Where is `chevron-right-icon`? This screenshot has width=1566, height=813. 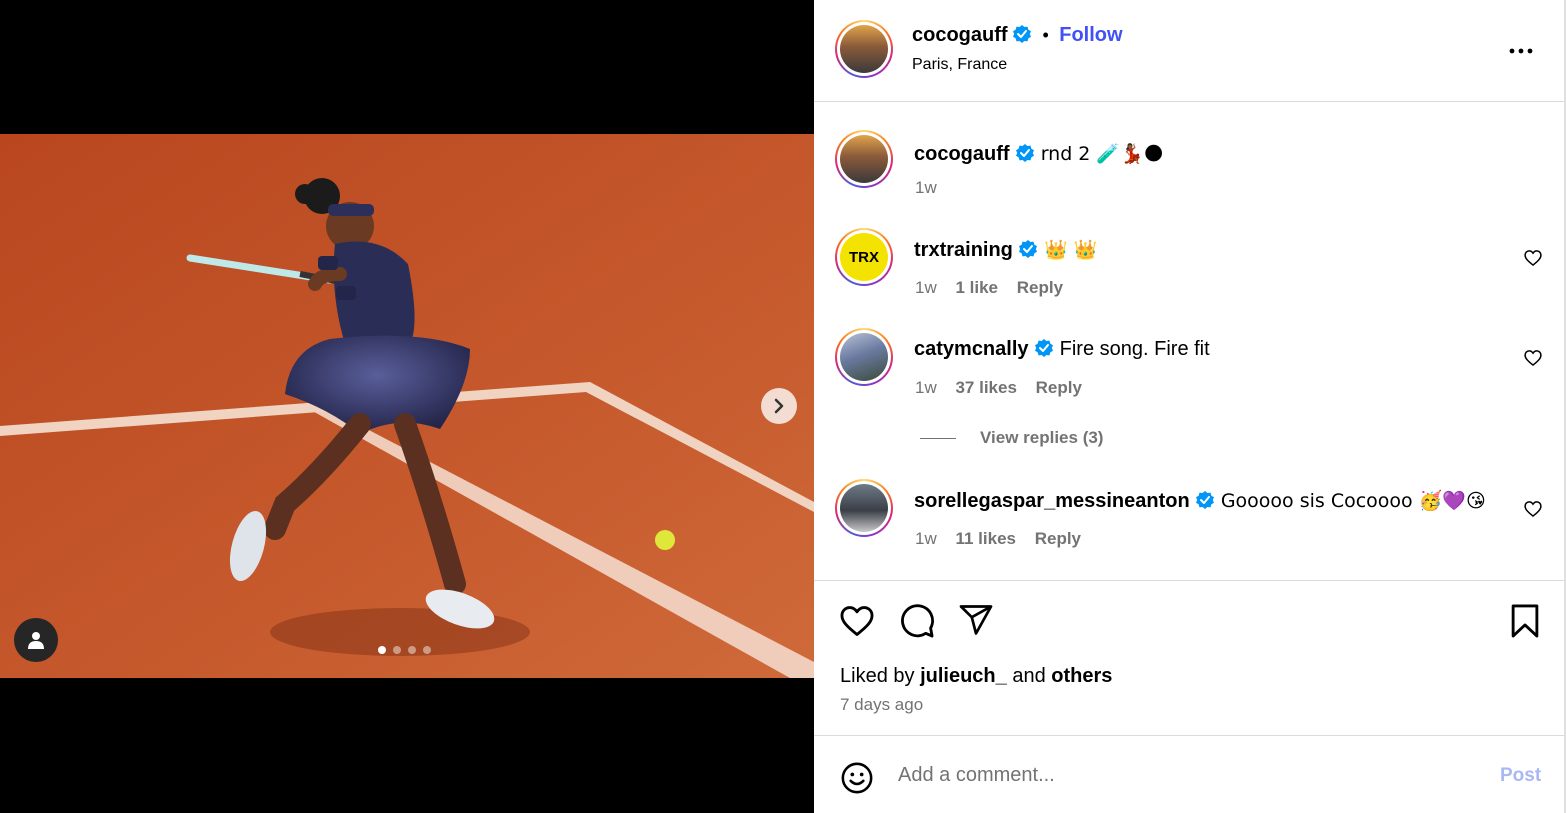
chevron-right-icon is located at coordinates (779, 406).